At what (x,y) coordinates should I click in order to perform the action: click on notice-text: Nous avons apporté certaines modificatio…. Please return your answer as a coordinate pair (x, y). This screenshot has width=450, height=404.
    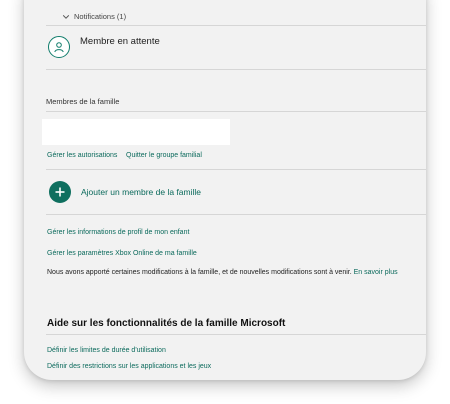
    Looking at the image, I should click on (199, 272).